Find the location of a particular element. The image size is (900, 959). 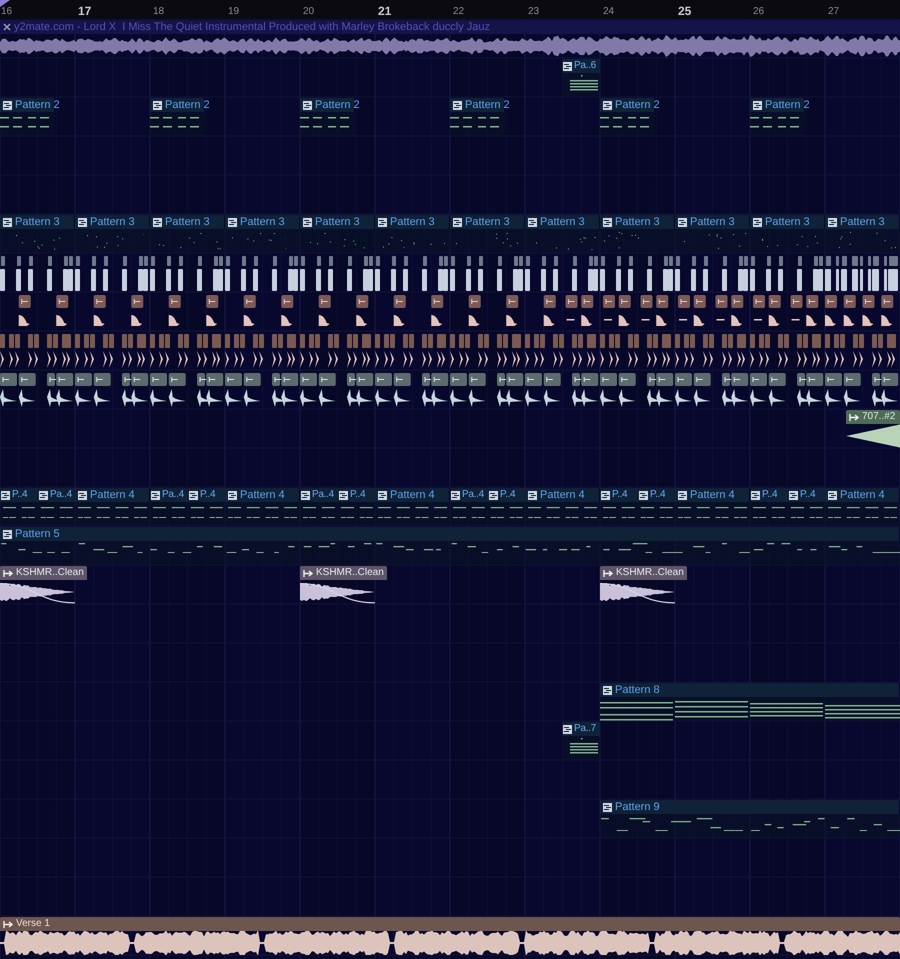

clip-header: Pattern 9 is located at coordinates (750, 807).